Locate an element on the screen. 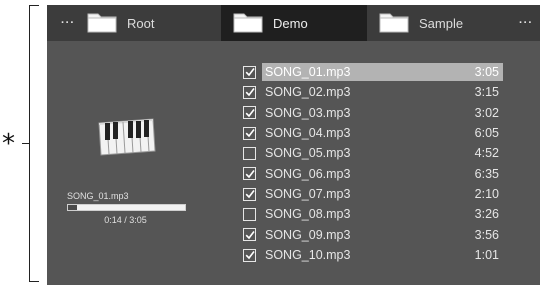 The image size is (540, 285). song-name: SONG_02.mp3 is located at coordinates (308, 92).